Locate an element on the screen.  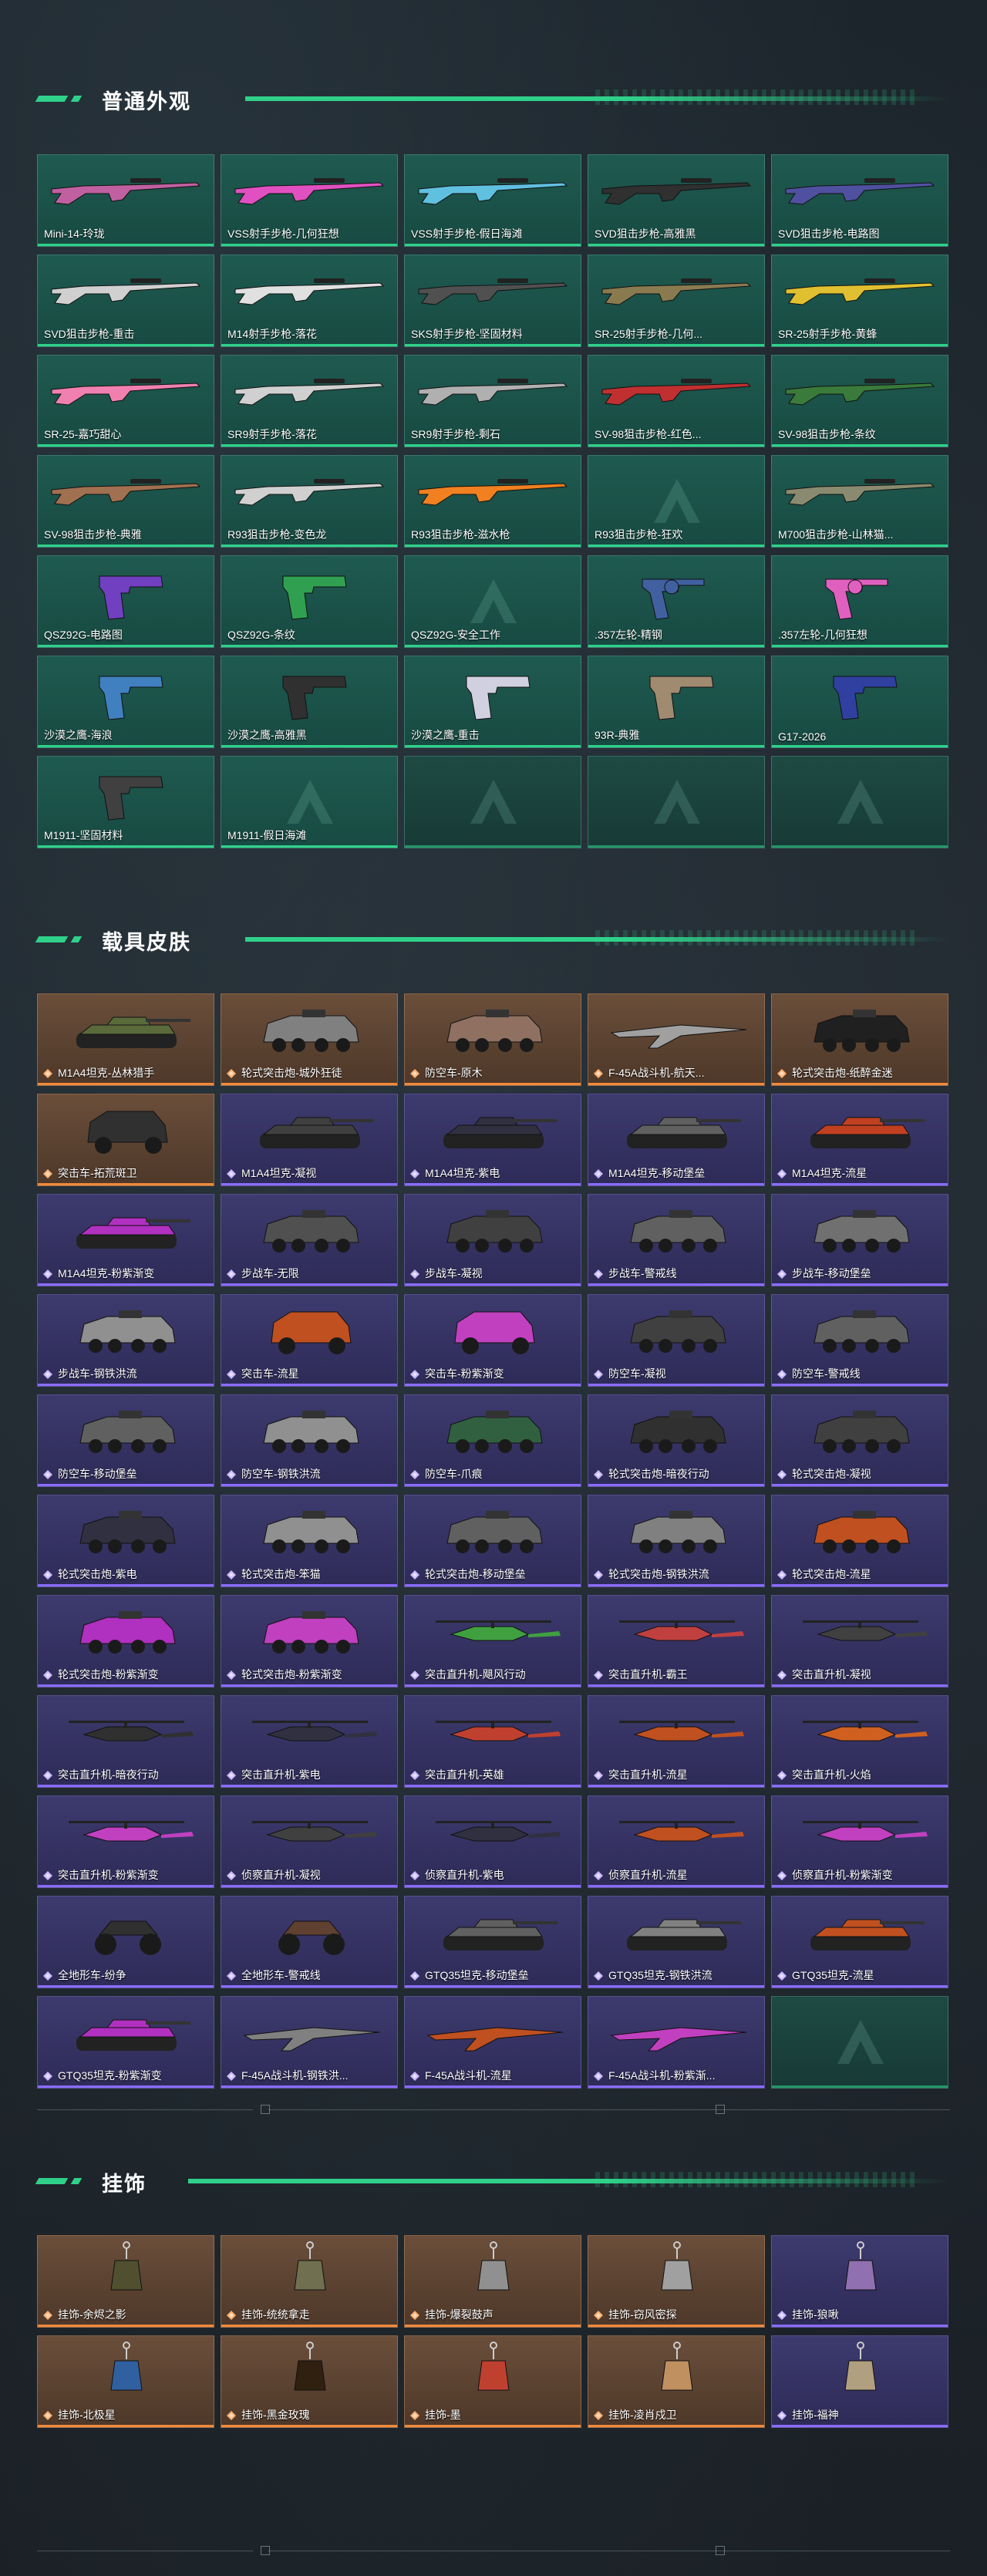
weapon-skin-card: SKS射手步枪-坚固材料 is located at coordinates (492, 301).